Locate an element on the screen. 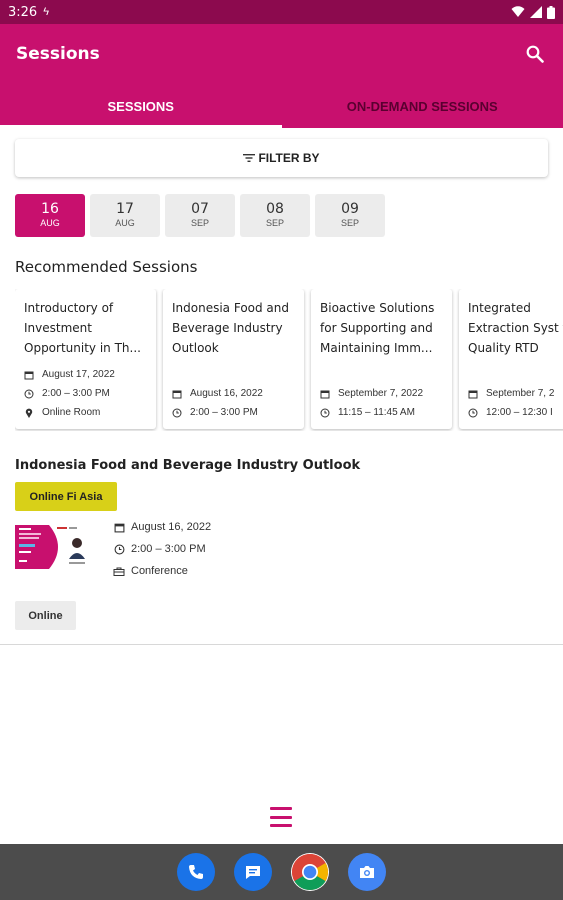 The height and width of the screenshot is (900, 563). session-type: Conference is located at coordinates (162, 571).